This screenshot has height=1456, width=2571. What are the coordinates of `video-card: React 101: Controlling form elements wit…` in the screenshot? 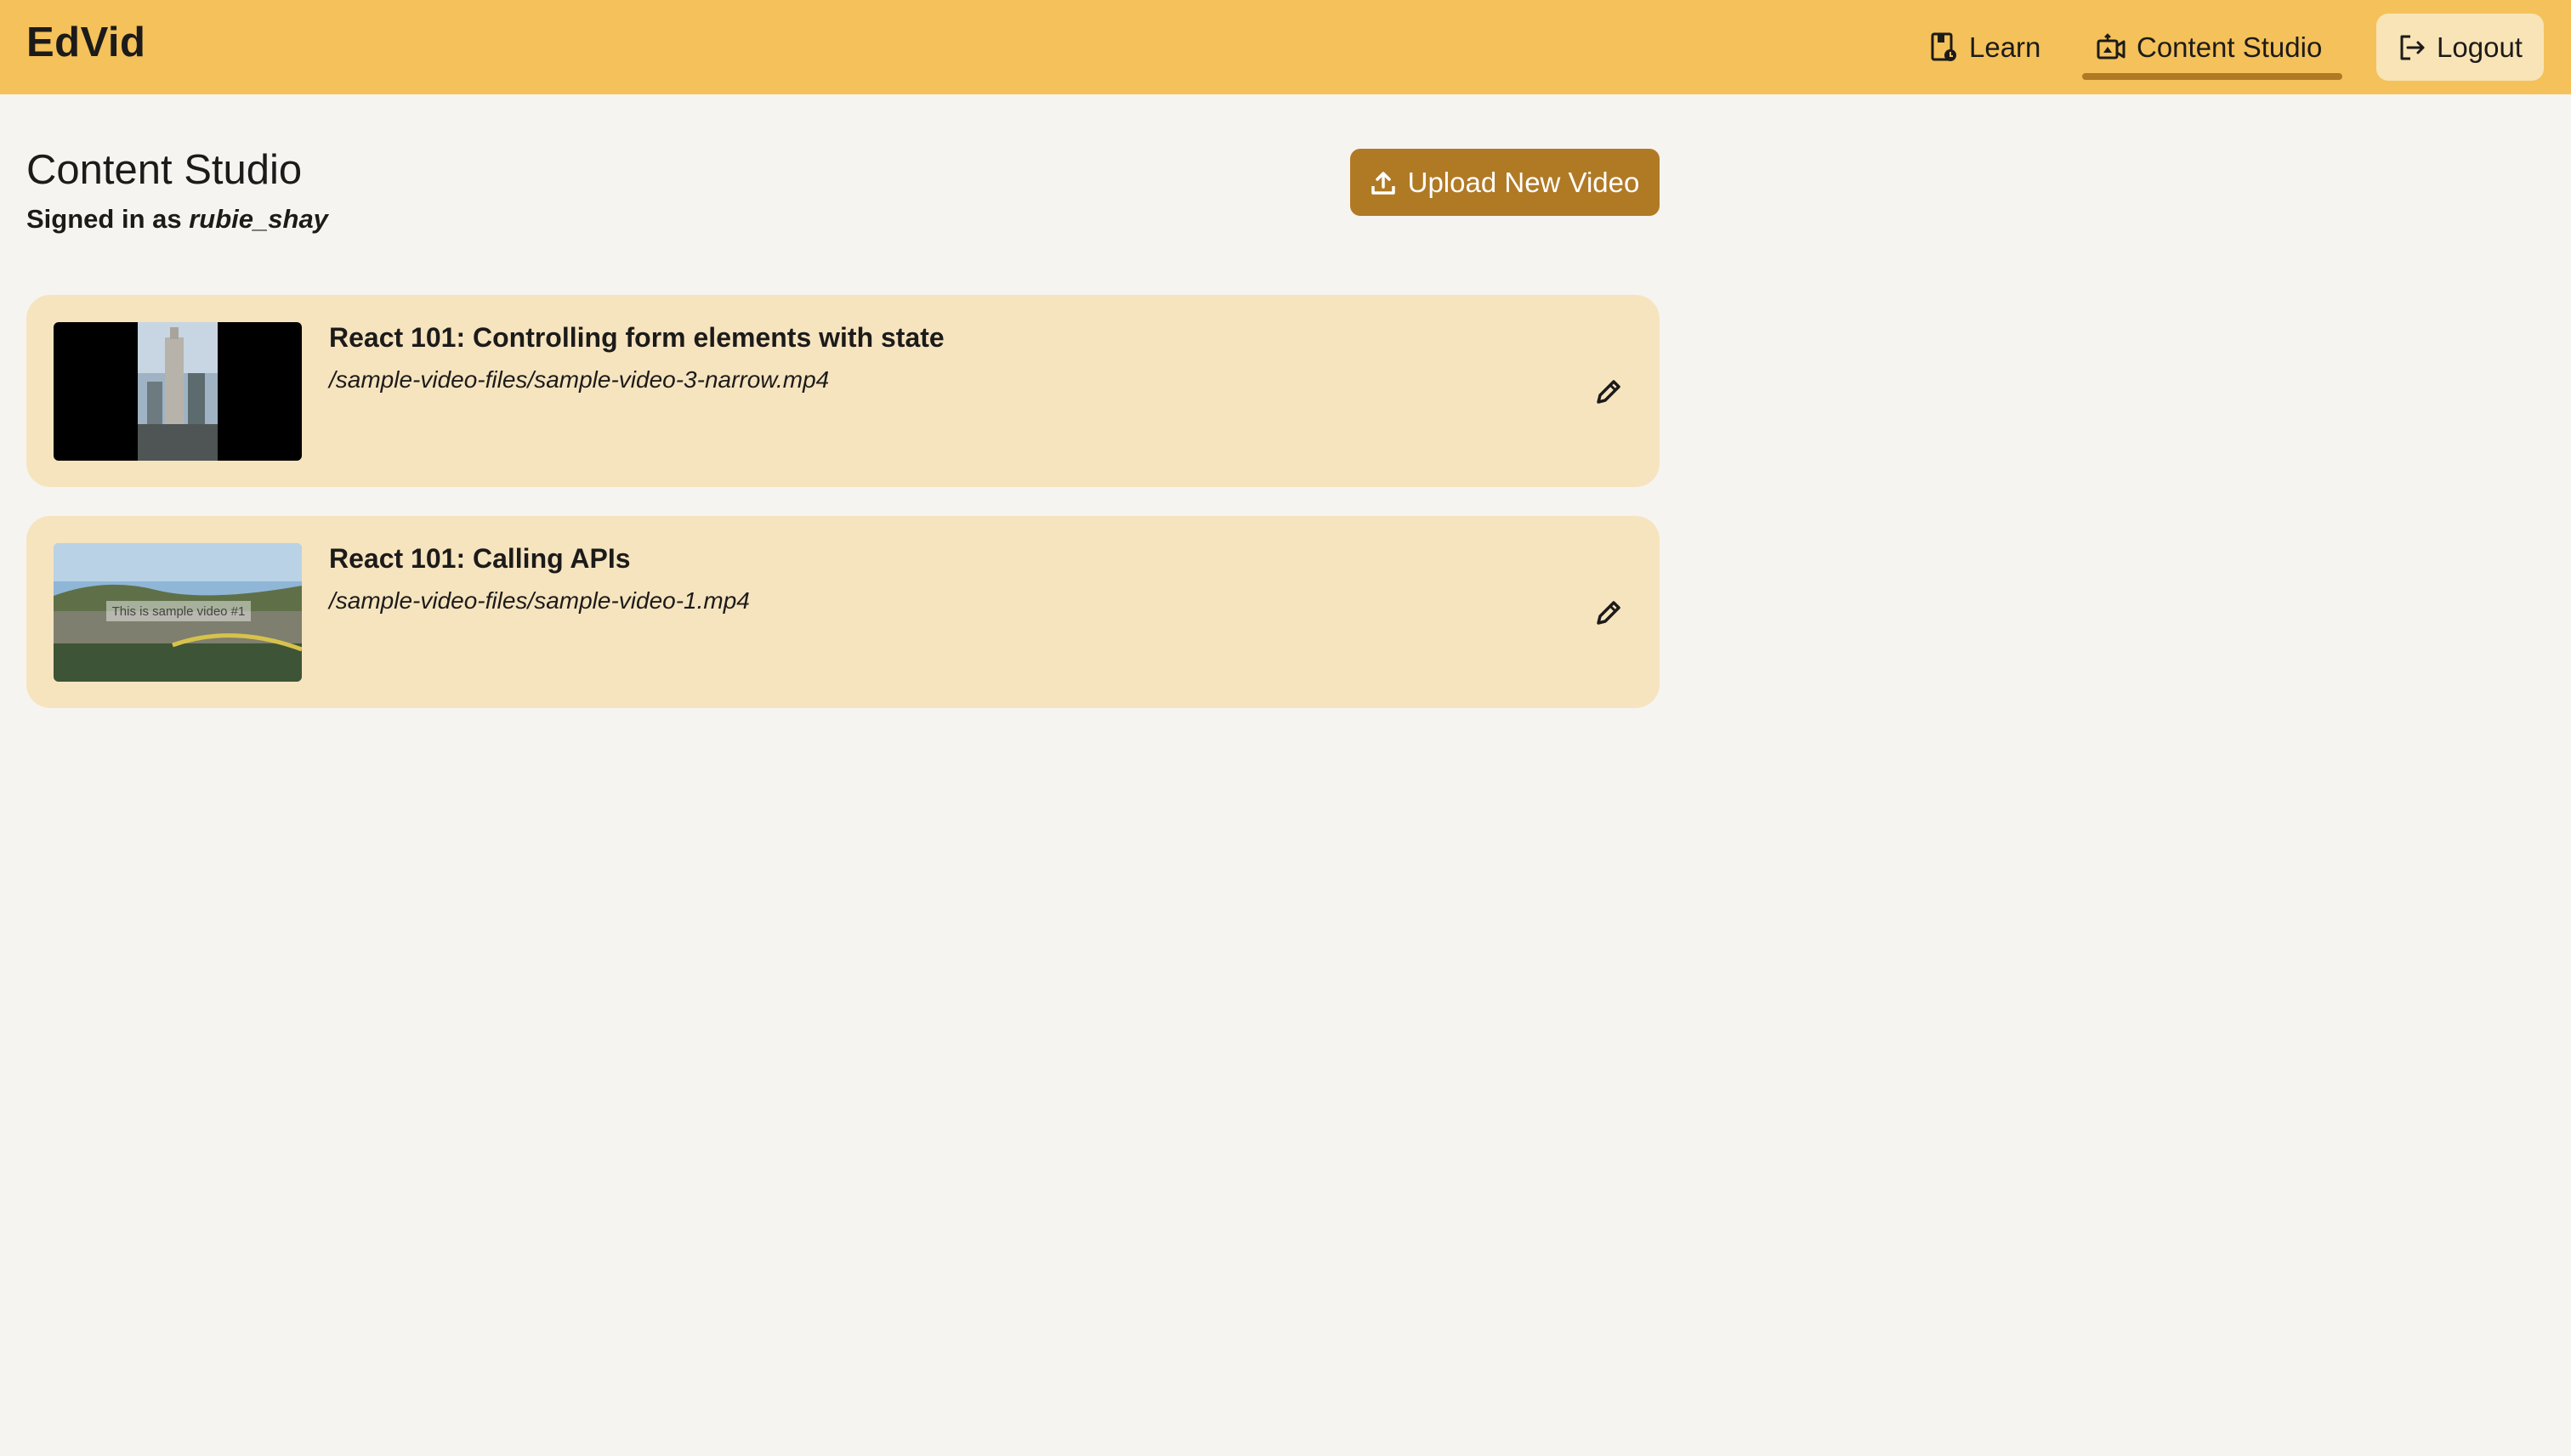 It's located at (843, 391).